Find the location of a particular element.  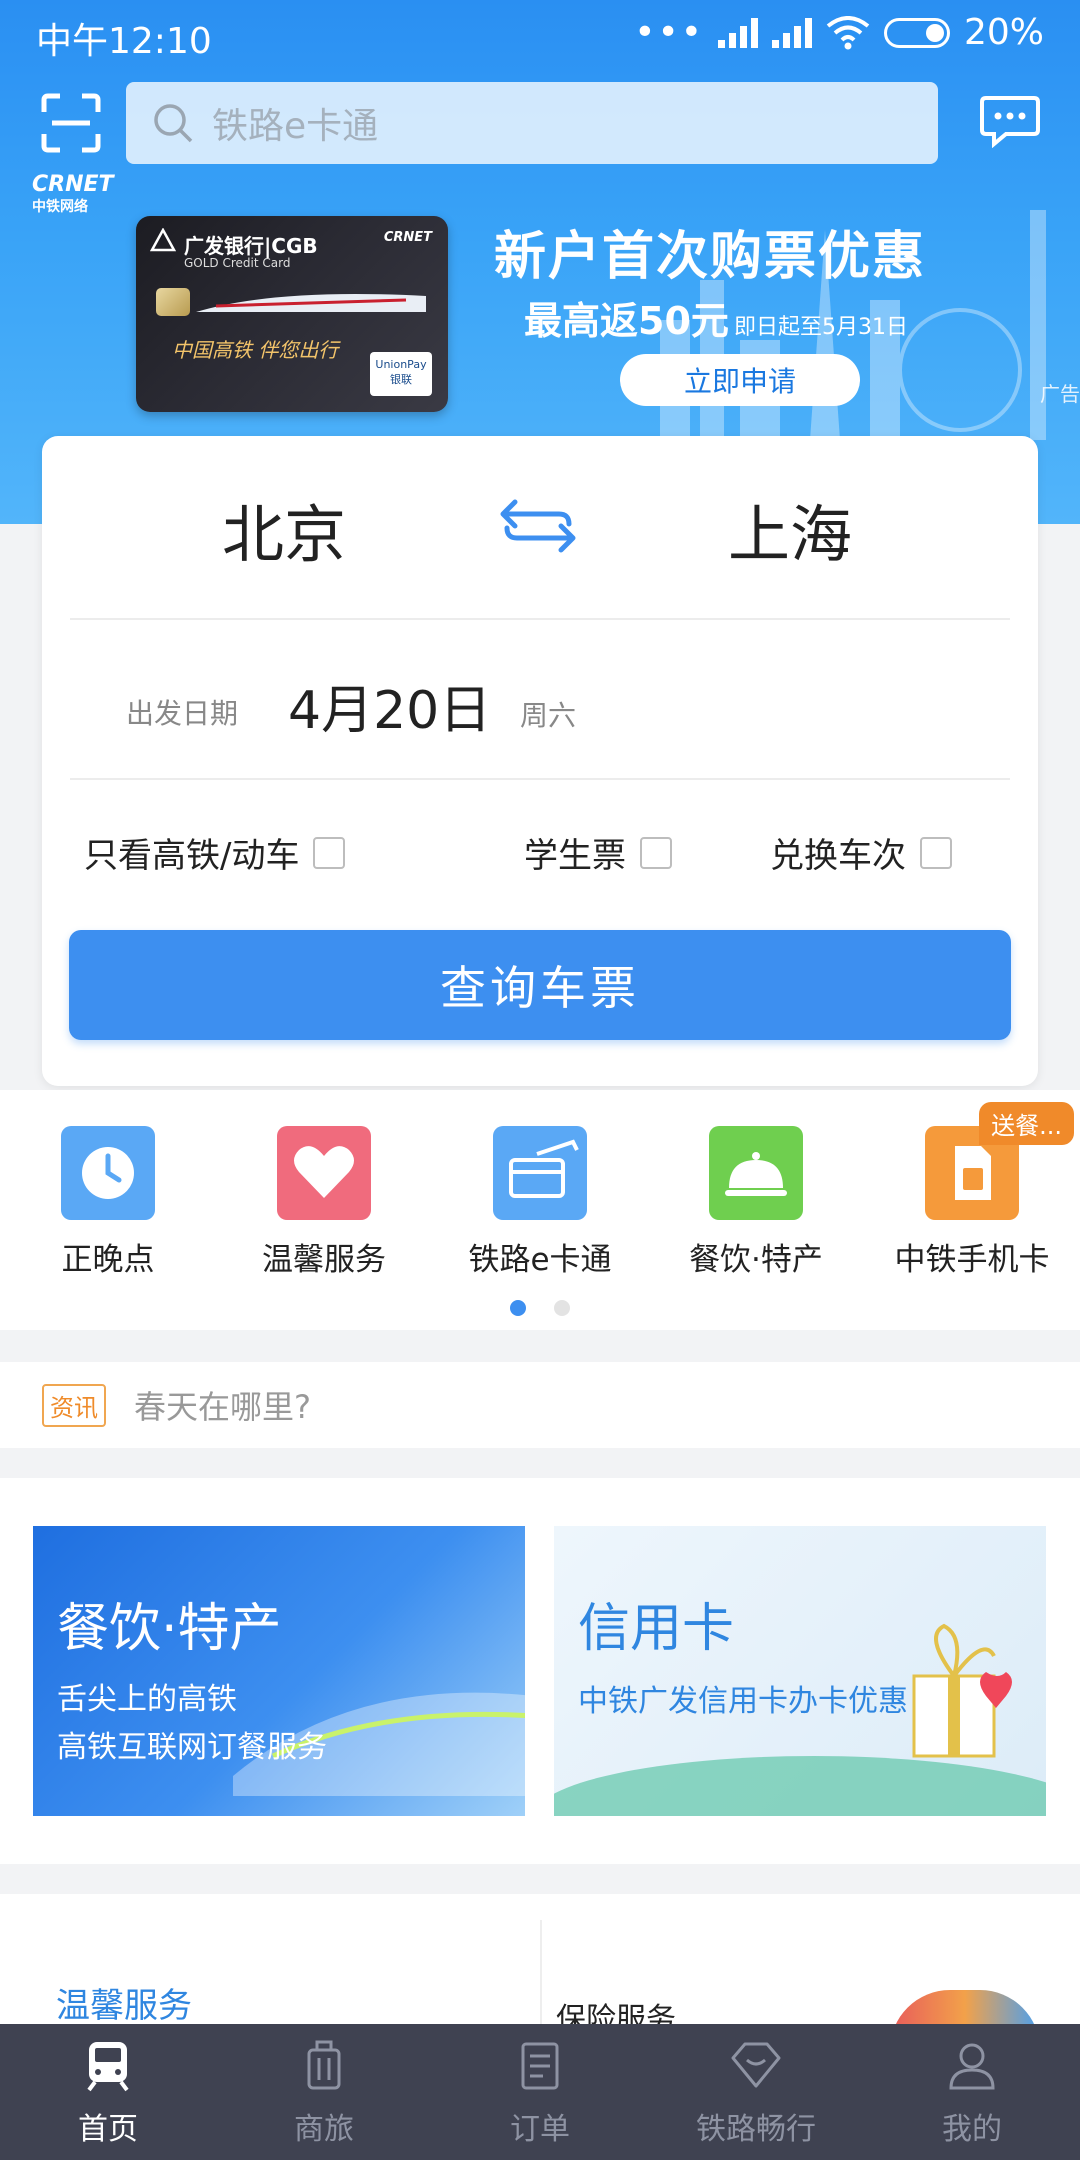

food-promo-card: 餐饮·特产 舌尖上的高铁 高铁互联网订餐服务 is located at coordinates (279, 1671).